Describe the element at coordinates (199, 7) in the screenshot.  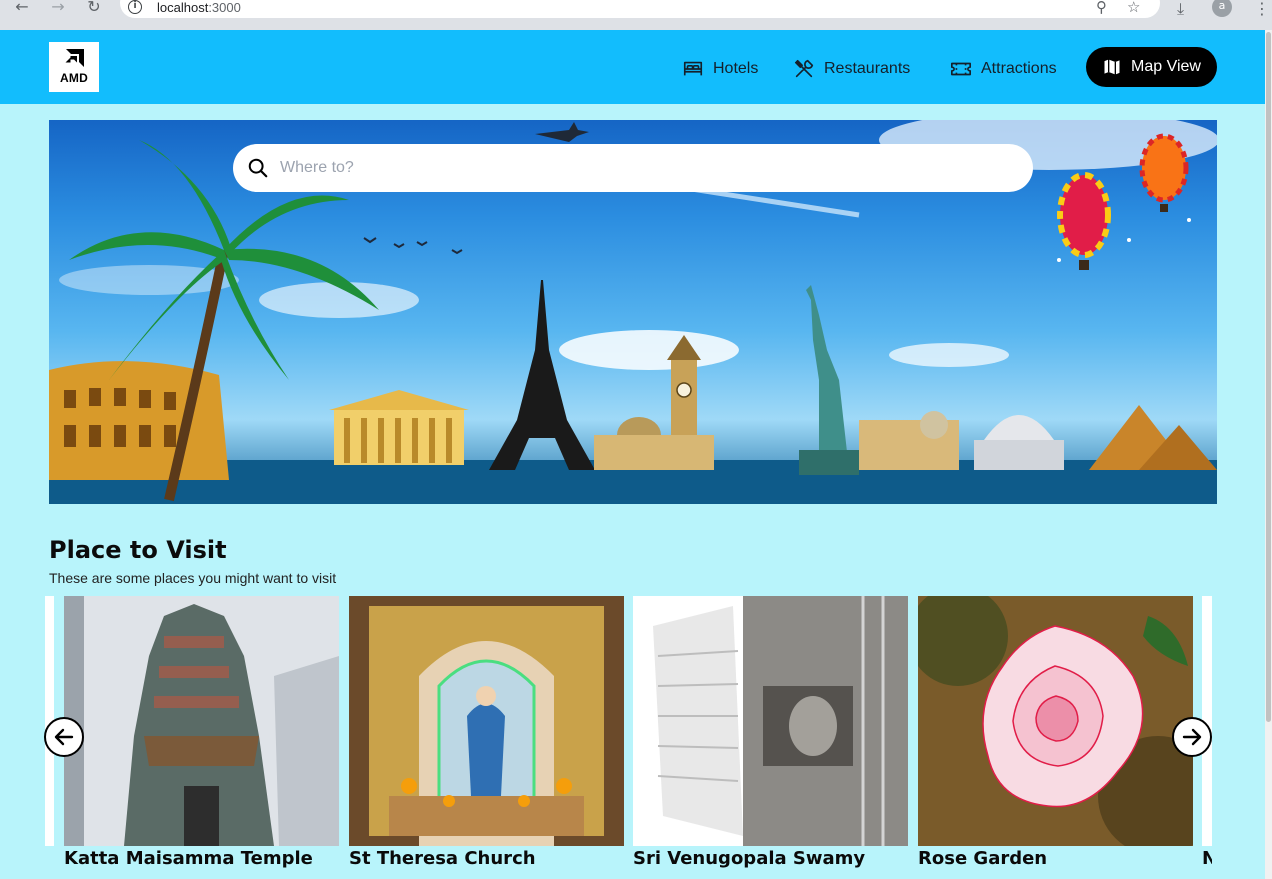
I see `url-text: localhost:3000` at that location.